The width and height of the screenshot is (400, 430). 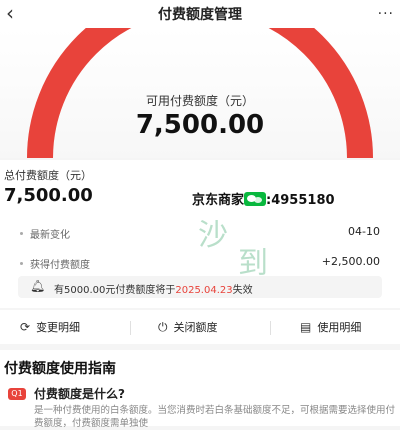 What do you see at coordinates (350, 261) in the screenshot?
I see `detail-value: +2,500.00` at bounding box center [350, 261].